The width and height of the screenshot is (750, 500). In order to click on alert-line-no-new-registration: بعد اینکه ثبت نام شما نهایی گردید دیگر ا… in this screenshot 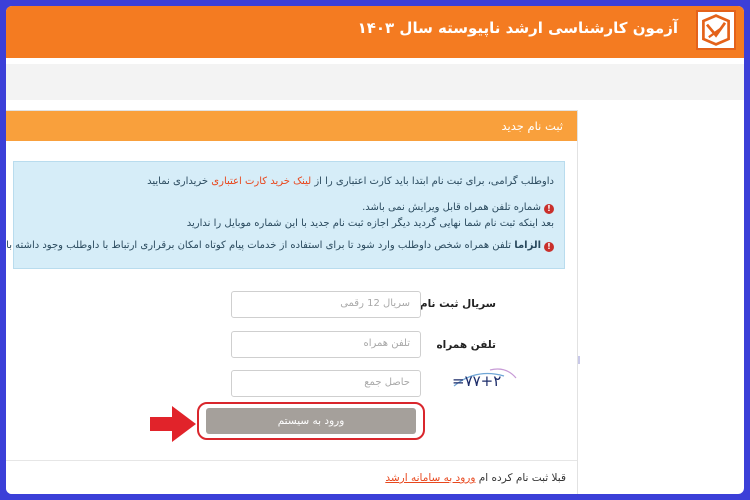, I will do `click(370, 223)`.